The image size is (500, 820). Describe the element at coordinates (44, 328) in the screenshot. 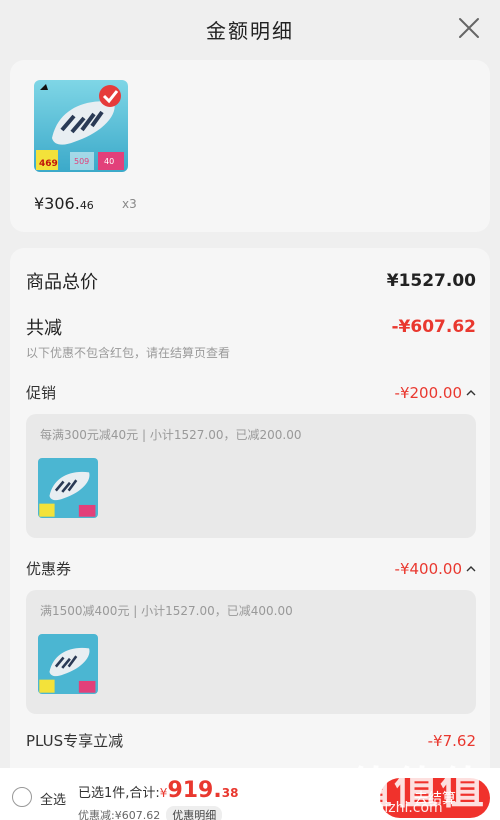

I see `total-reduction-label: 共减` at that location.